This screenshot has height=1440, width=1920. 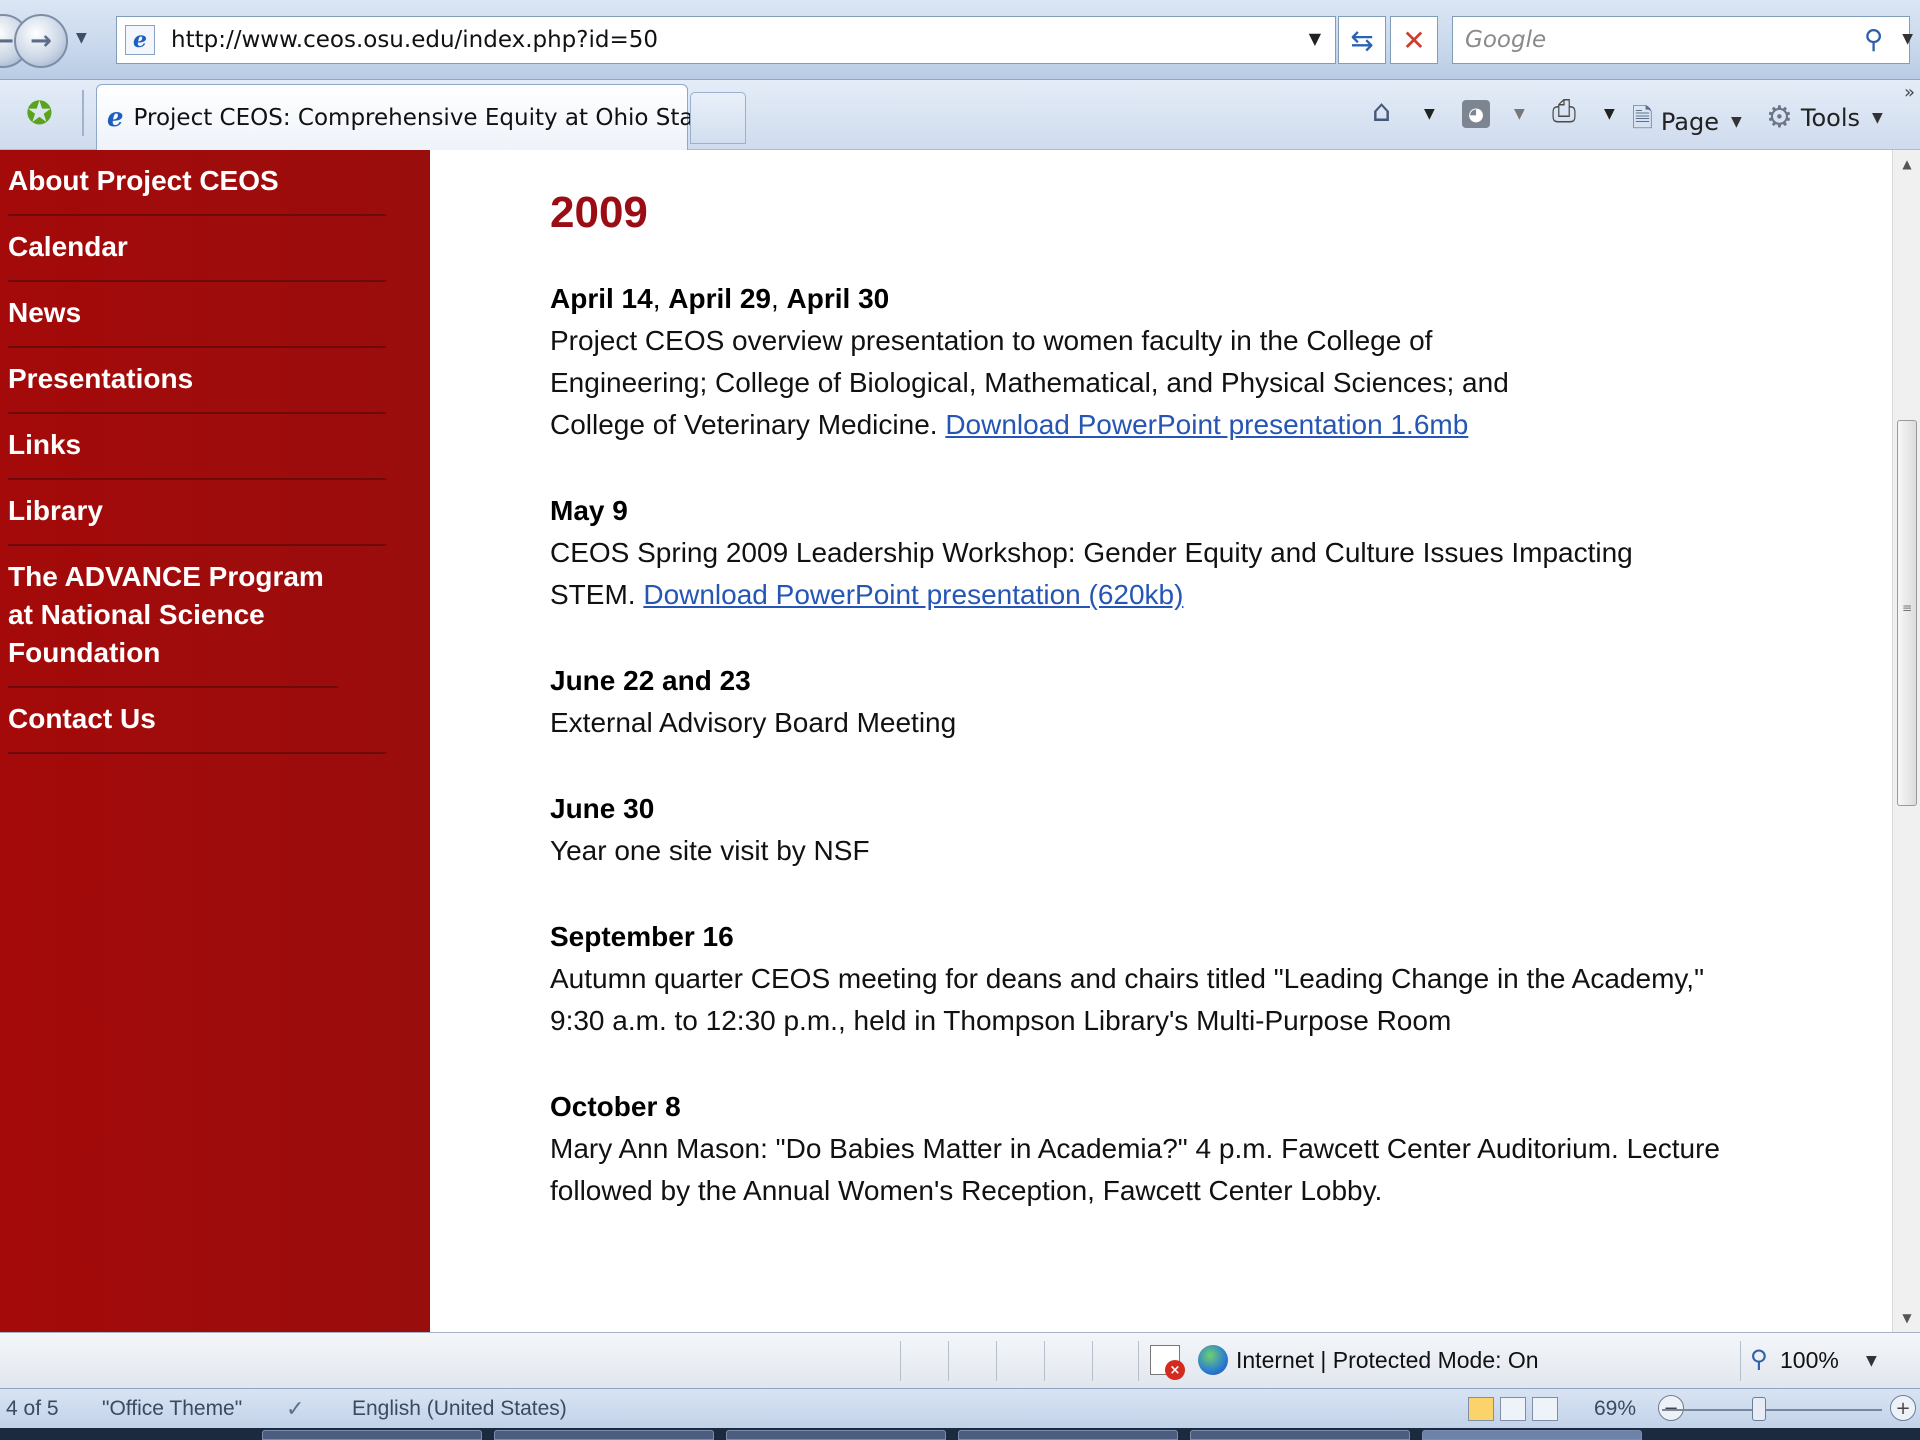 I want to click on page-menu-label: Page, so click(x=1690, y=122).